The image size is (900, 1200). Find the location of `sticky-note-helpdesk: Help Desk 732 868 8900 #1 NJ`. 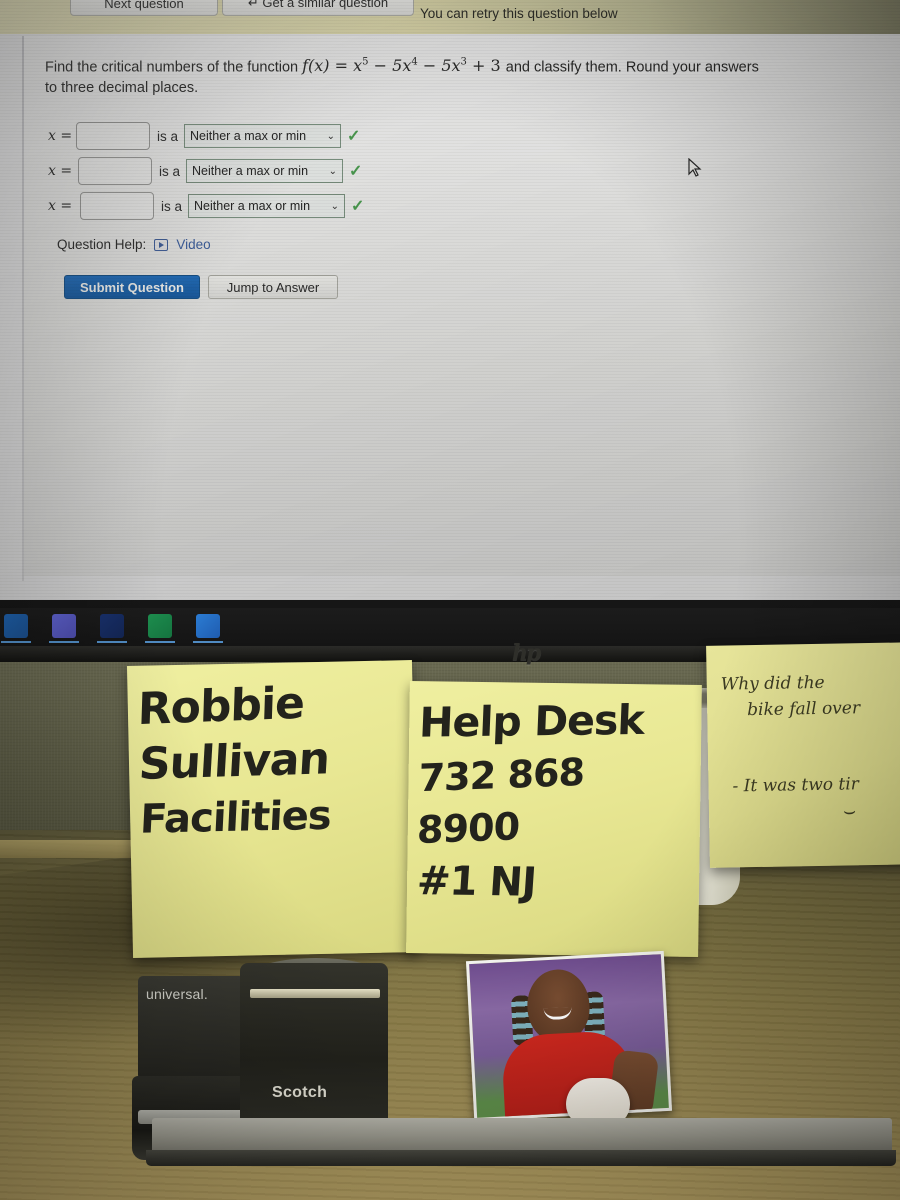

sticky-note-helpdesk: Help Desk 732 868 8900 #1 NJ is located at coordinates (554, 819).